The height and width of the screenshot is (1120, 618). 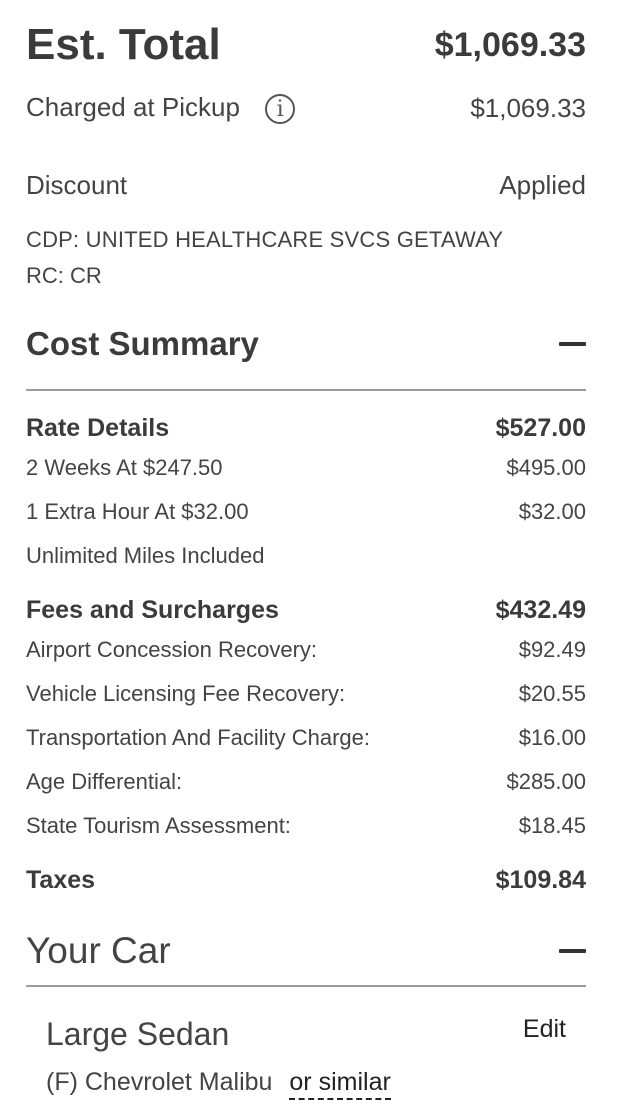 I want to click on cost-summary-header: Cost Summary, so click(x=306, y=344).